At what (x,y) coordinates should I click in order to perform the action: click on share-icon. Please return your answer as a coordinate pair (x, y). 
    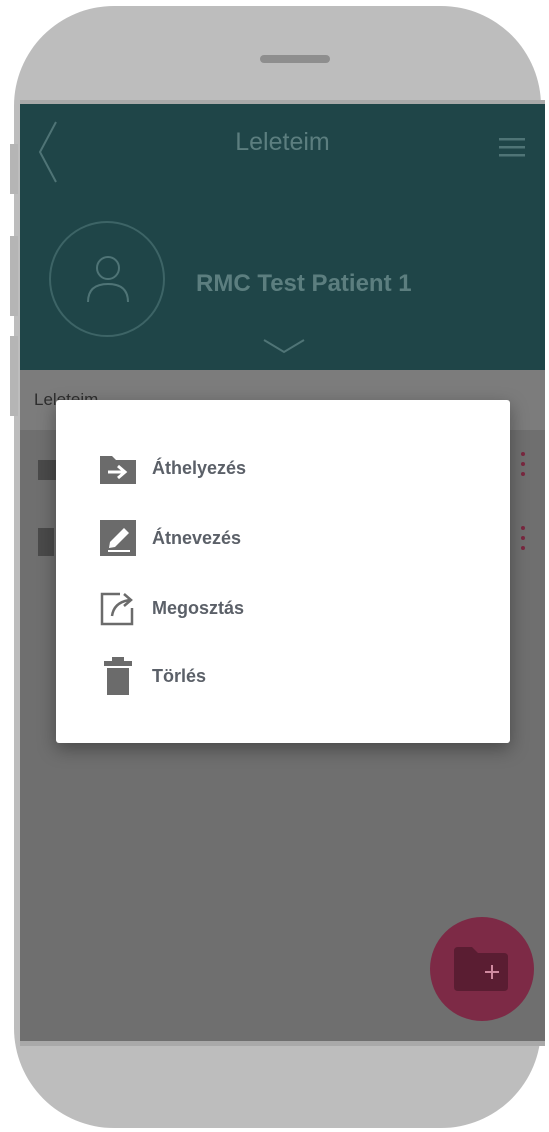
    Looking at the image, I should click on (118, 608).